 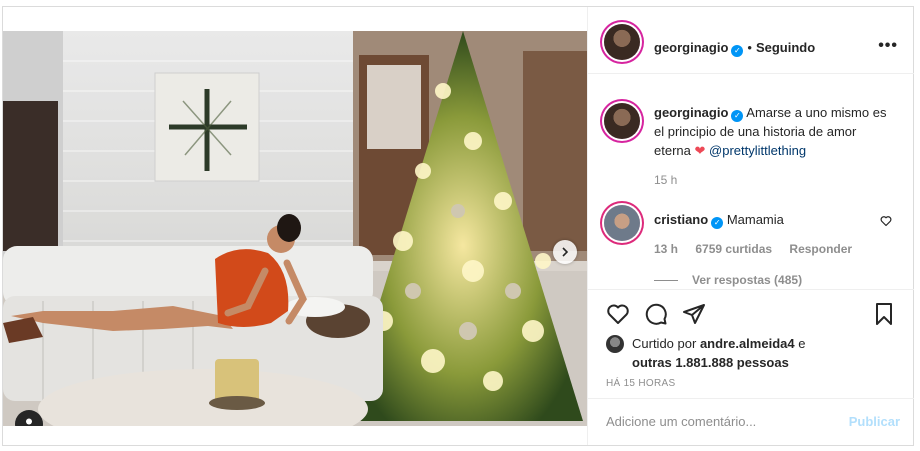 I want to click on view-replies-button: Ver respostas (485), so click(x=728, y=280).